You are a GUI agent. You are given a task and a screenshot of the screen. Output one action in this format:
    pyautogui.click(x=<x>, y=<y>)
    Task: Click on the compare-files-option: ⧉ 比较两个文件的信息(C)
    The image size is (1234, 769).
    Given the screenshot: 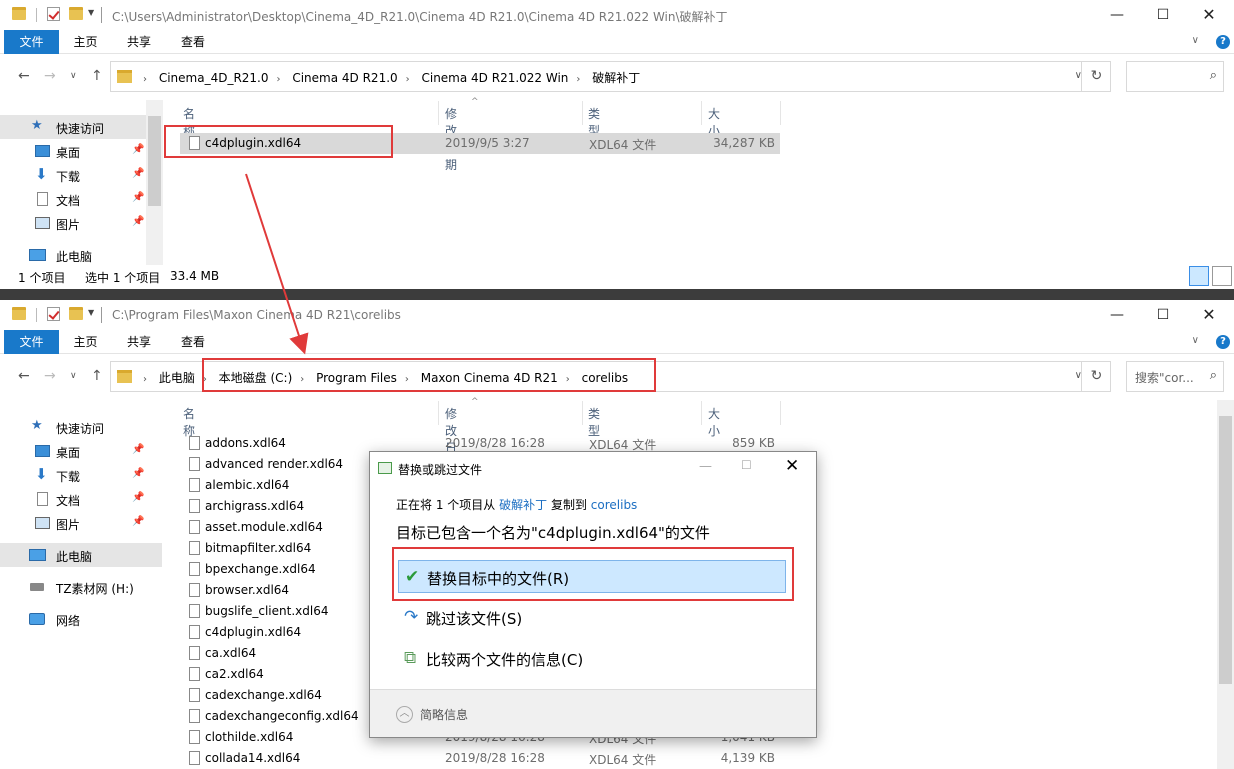 What is the action you would take?
    pyautogui.click(x=592, y=658)
    